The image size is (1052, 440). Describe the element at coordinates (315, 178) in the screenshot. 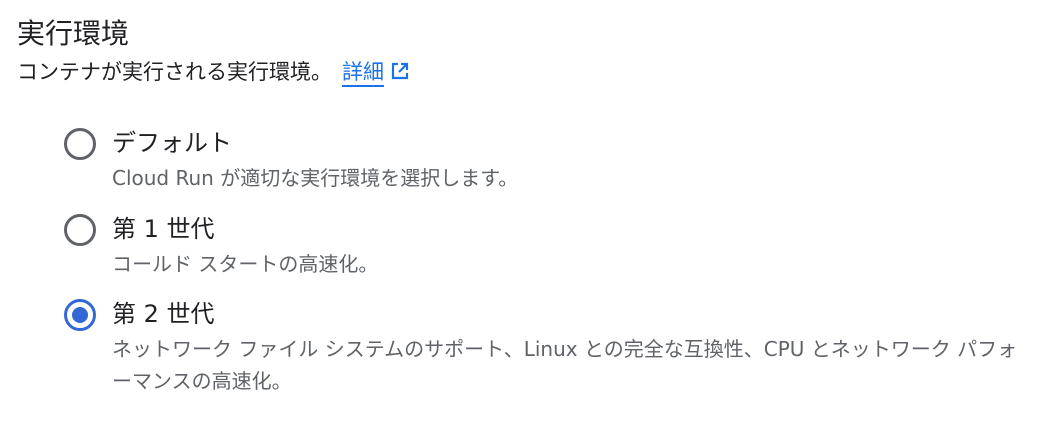

I see `radio-help-default: Cloud Run が適切な実行環境を選択します。` at that location.